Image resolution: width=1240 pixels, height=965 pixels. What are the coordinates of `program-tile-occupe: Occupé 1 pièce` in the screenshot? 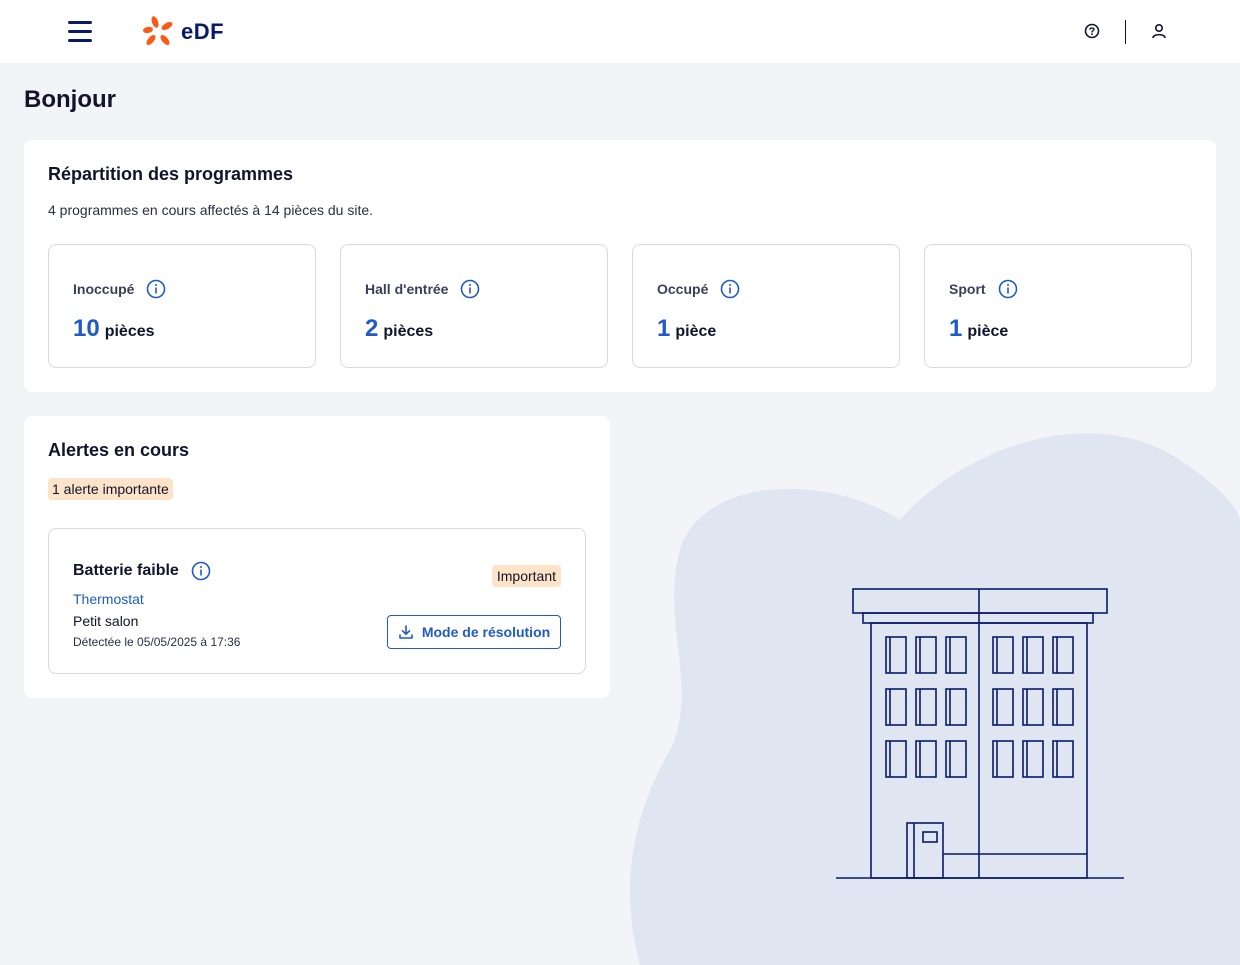 It's located at (766, 306).